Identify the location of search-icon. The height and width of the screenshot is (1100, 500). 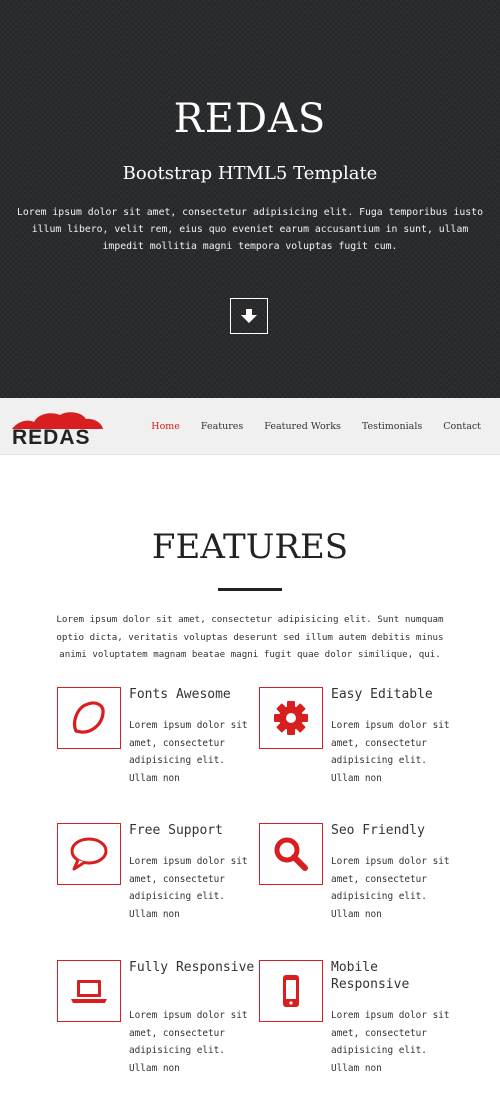
(291, 854).